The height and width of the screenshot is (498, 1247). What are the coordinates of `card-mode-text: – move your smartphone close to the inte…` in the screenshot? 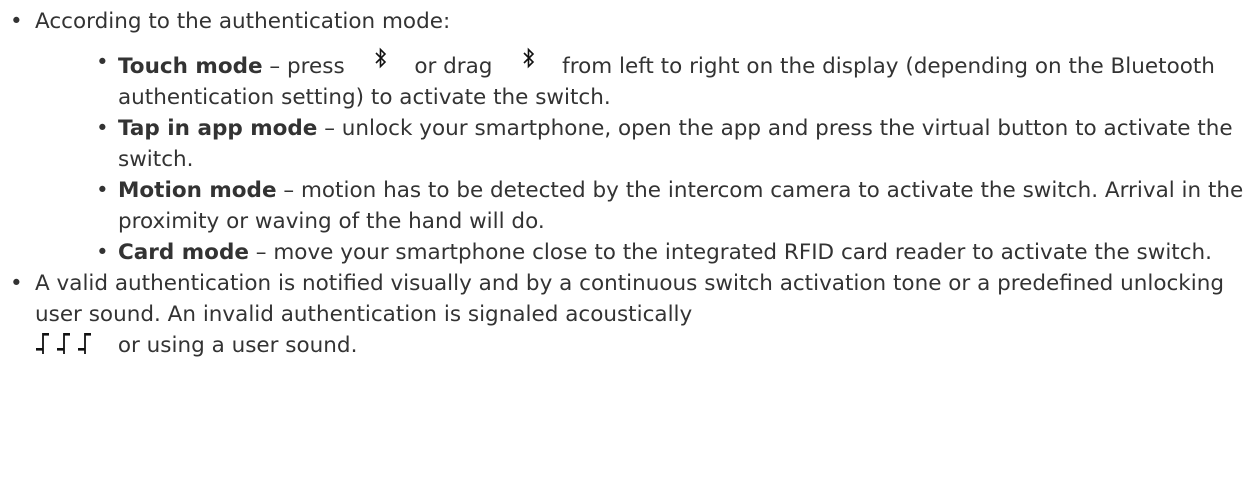 It's located at (730, 252).